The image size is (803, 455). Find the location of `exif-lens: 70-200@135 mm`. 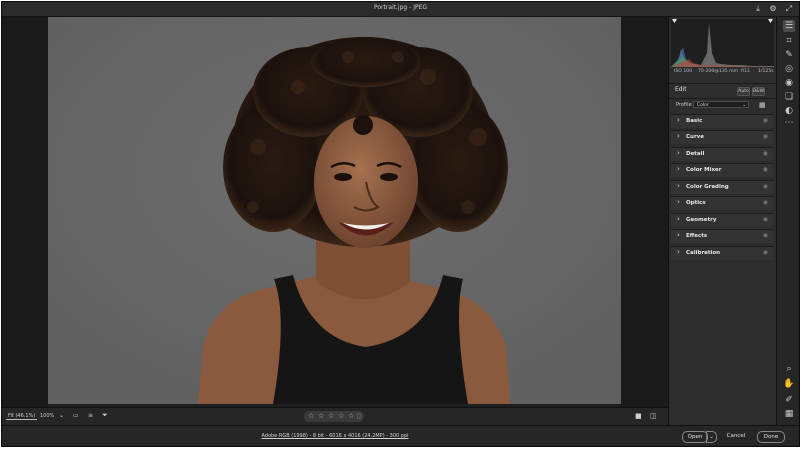

exif-lens: 70-200@135 mm is located at coordinates (718, 71).